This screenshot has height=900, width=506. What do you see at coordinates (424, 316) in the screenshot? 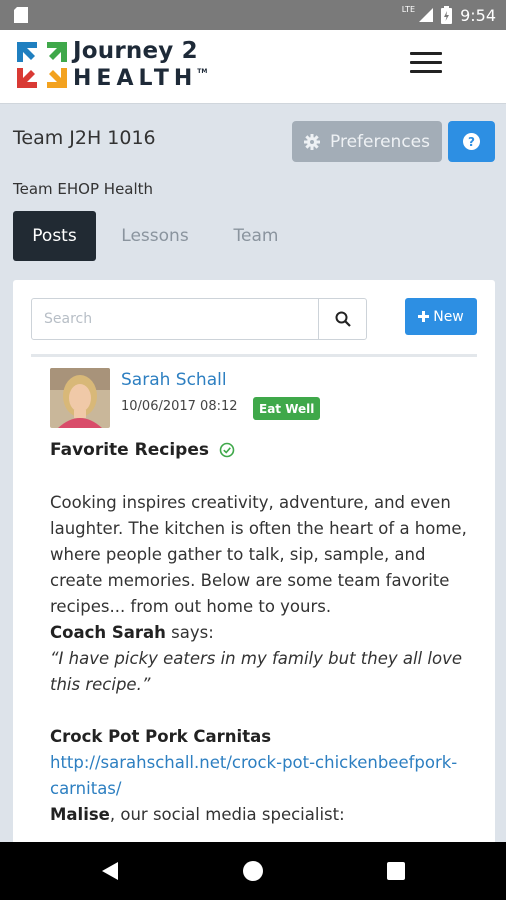
I see `plus-icon` at bounding box center [424, 316].